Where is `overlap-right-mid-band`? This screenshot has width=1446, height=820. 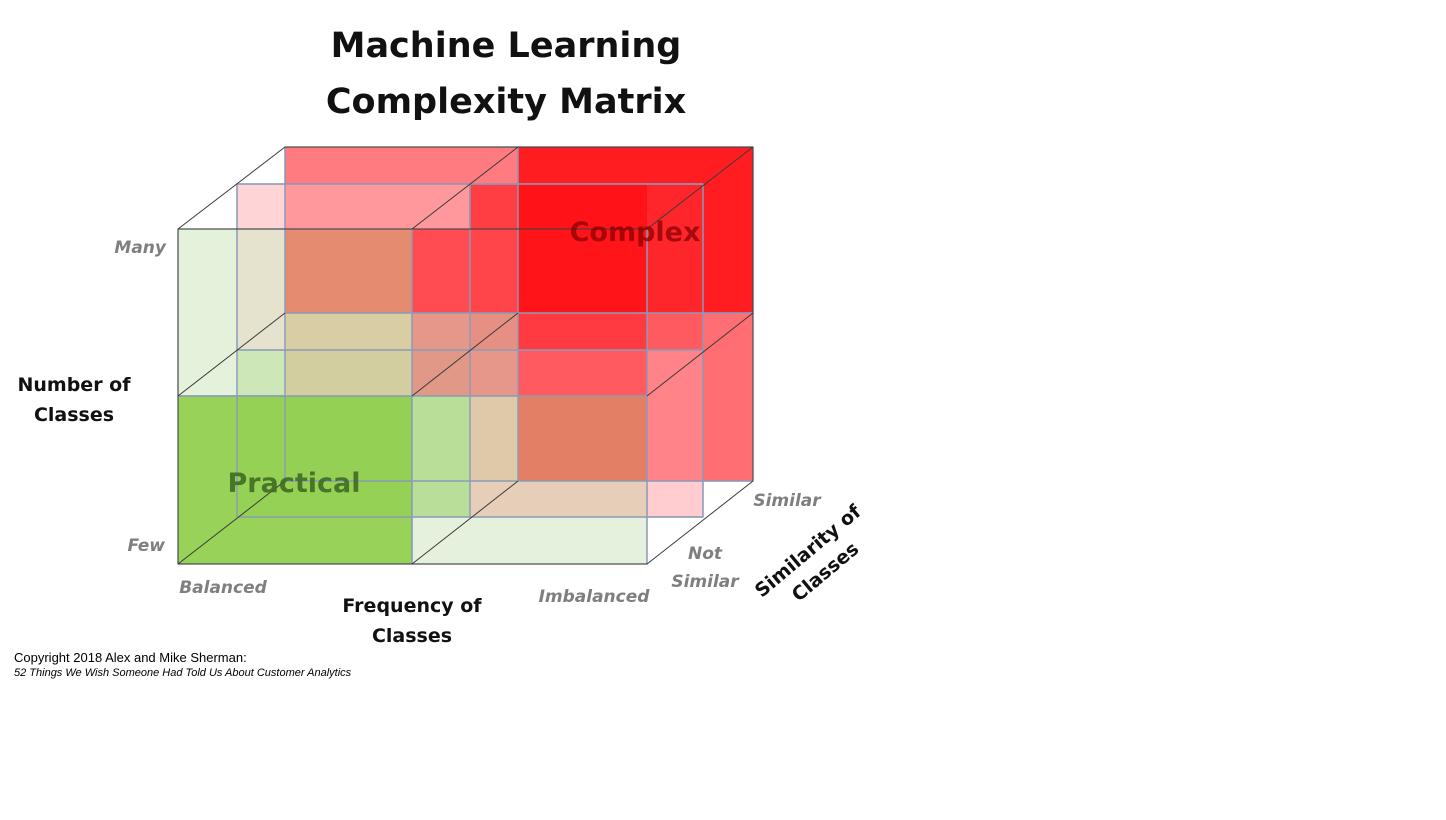 overlap-right-mid-band is located at coordinates (582, 331).